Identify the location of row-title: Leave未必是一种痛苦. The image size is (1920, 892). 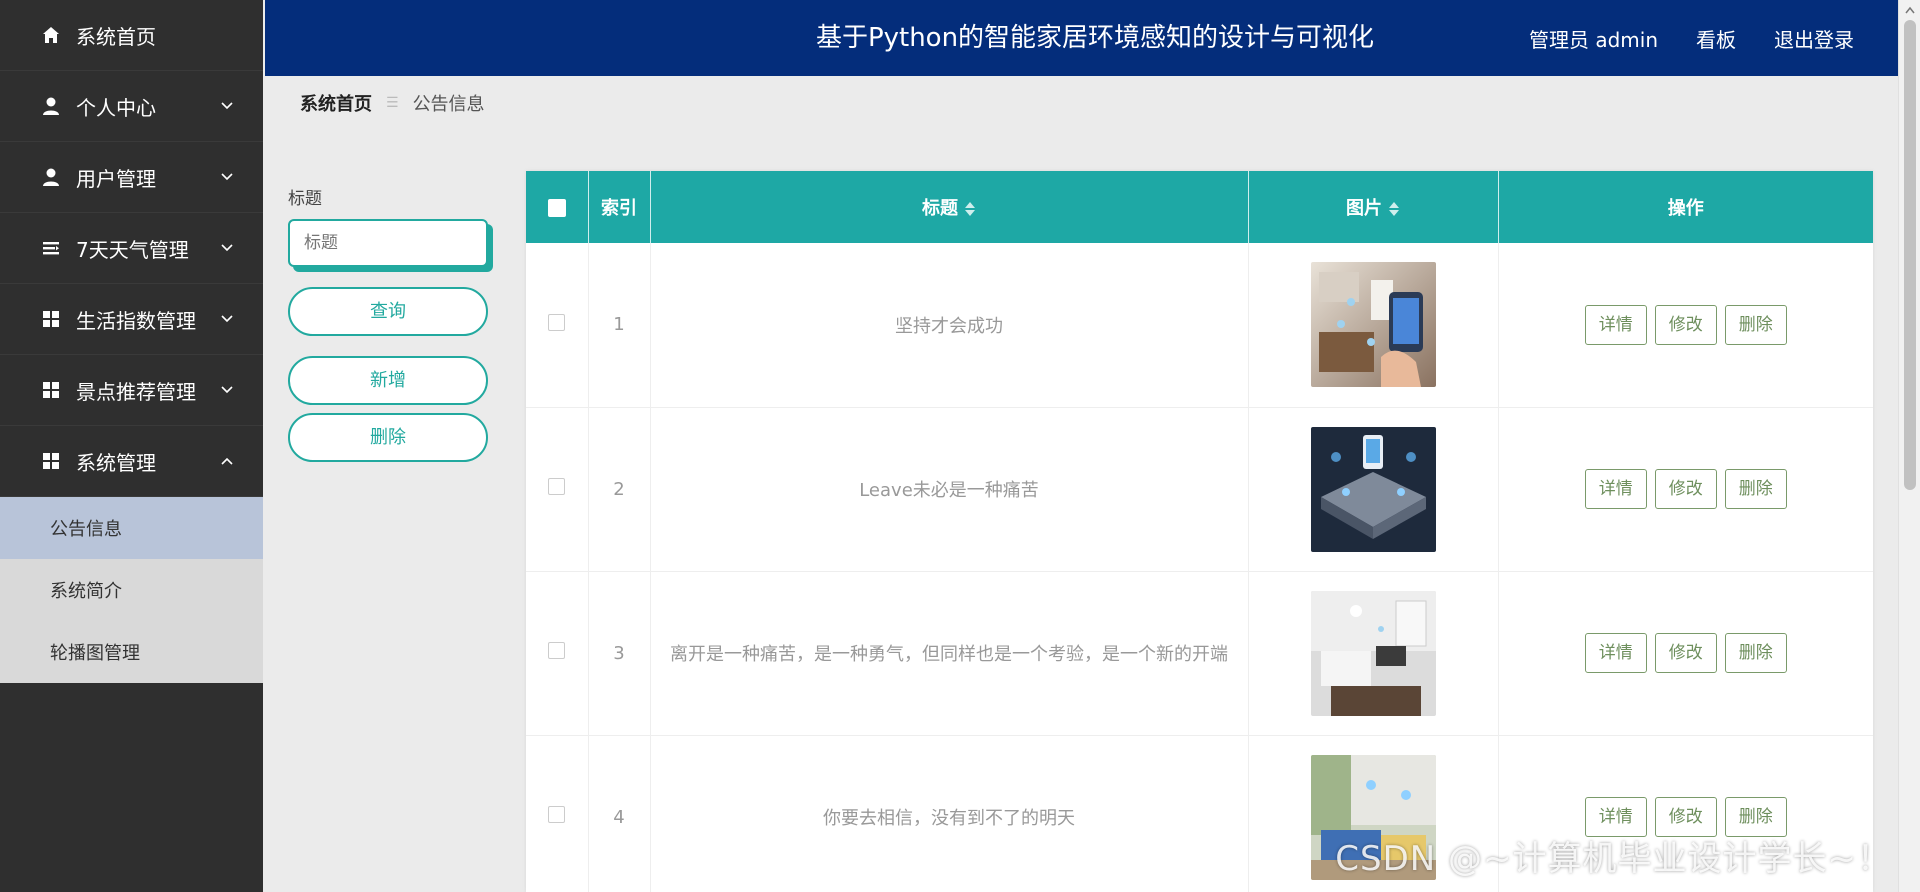
(949, 489).